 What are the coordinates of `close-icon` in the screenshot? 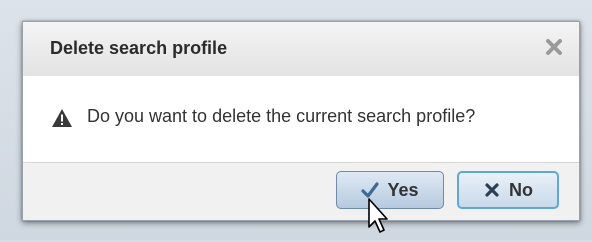 It's located at (554, 47).